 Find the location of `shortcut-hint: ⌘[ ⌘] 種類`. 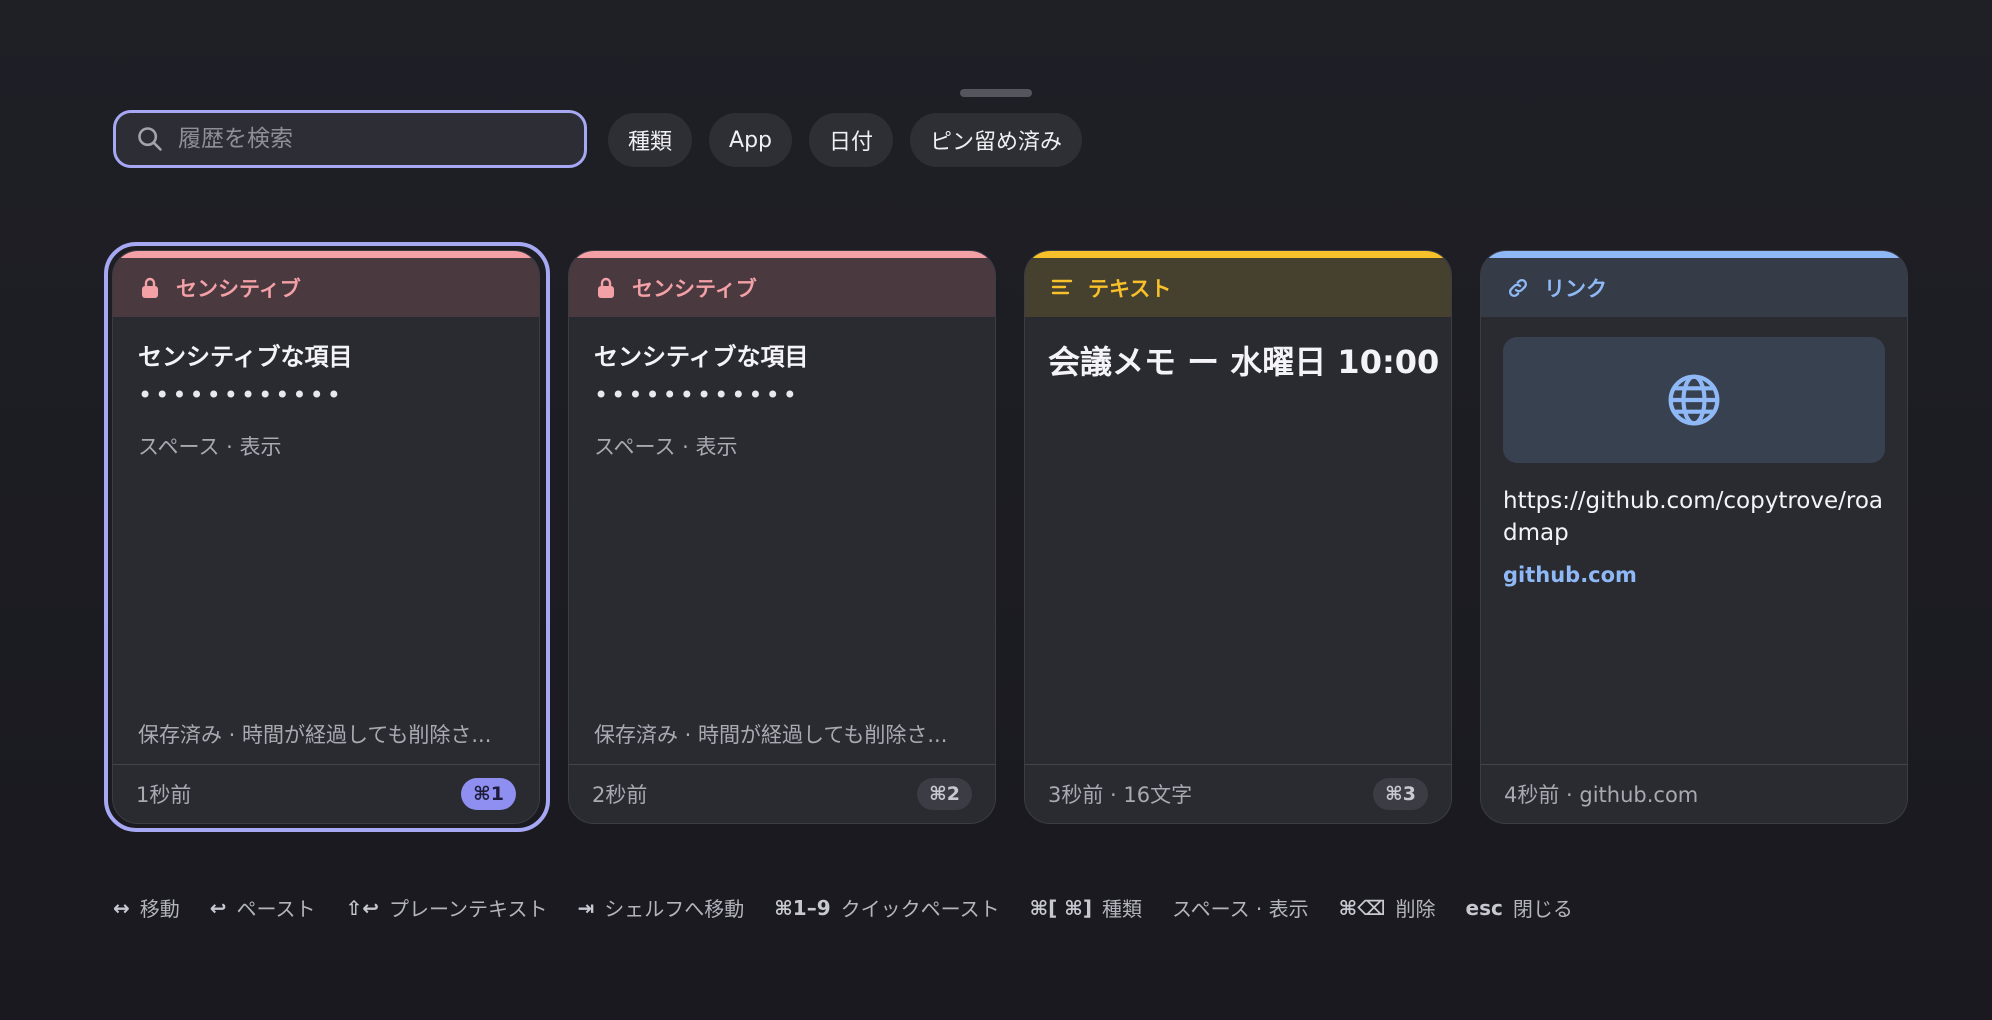

shortcut-hint: ⌘[ ⌘] 種類 is located at coordinates (1086, 907).